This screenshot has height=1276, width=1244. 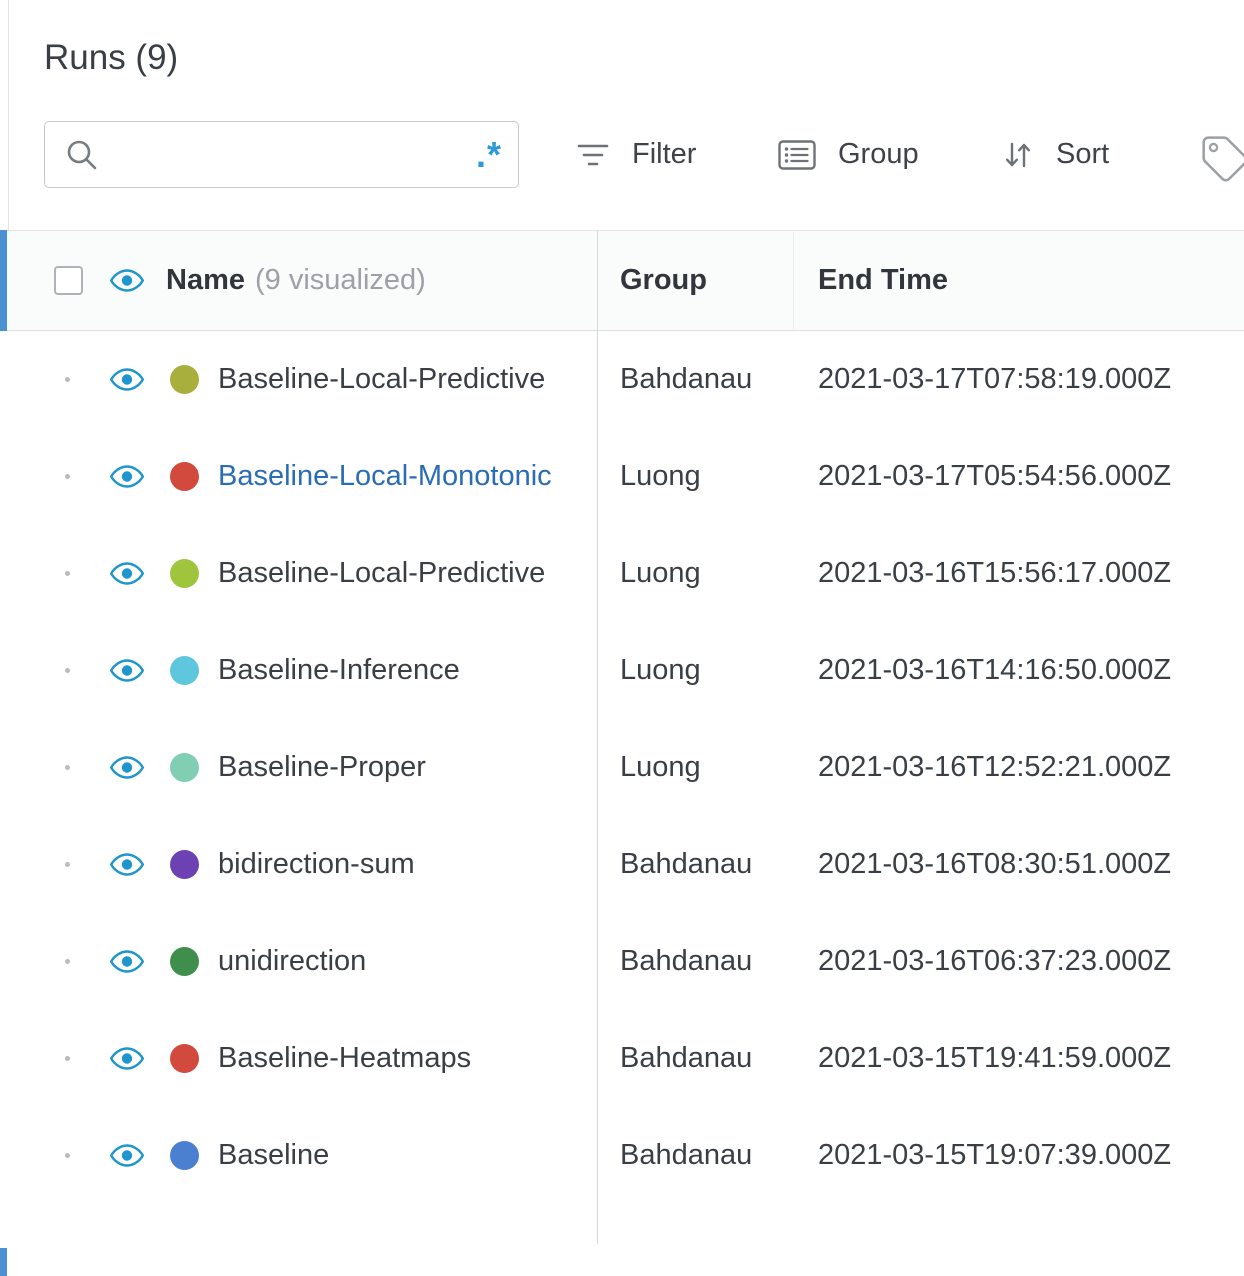 I want to click on header-name-cell: Name (9 visualized), so click(x=298, y=280).